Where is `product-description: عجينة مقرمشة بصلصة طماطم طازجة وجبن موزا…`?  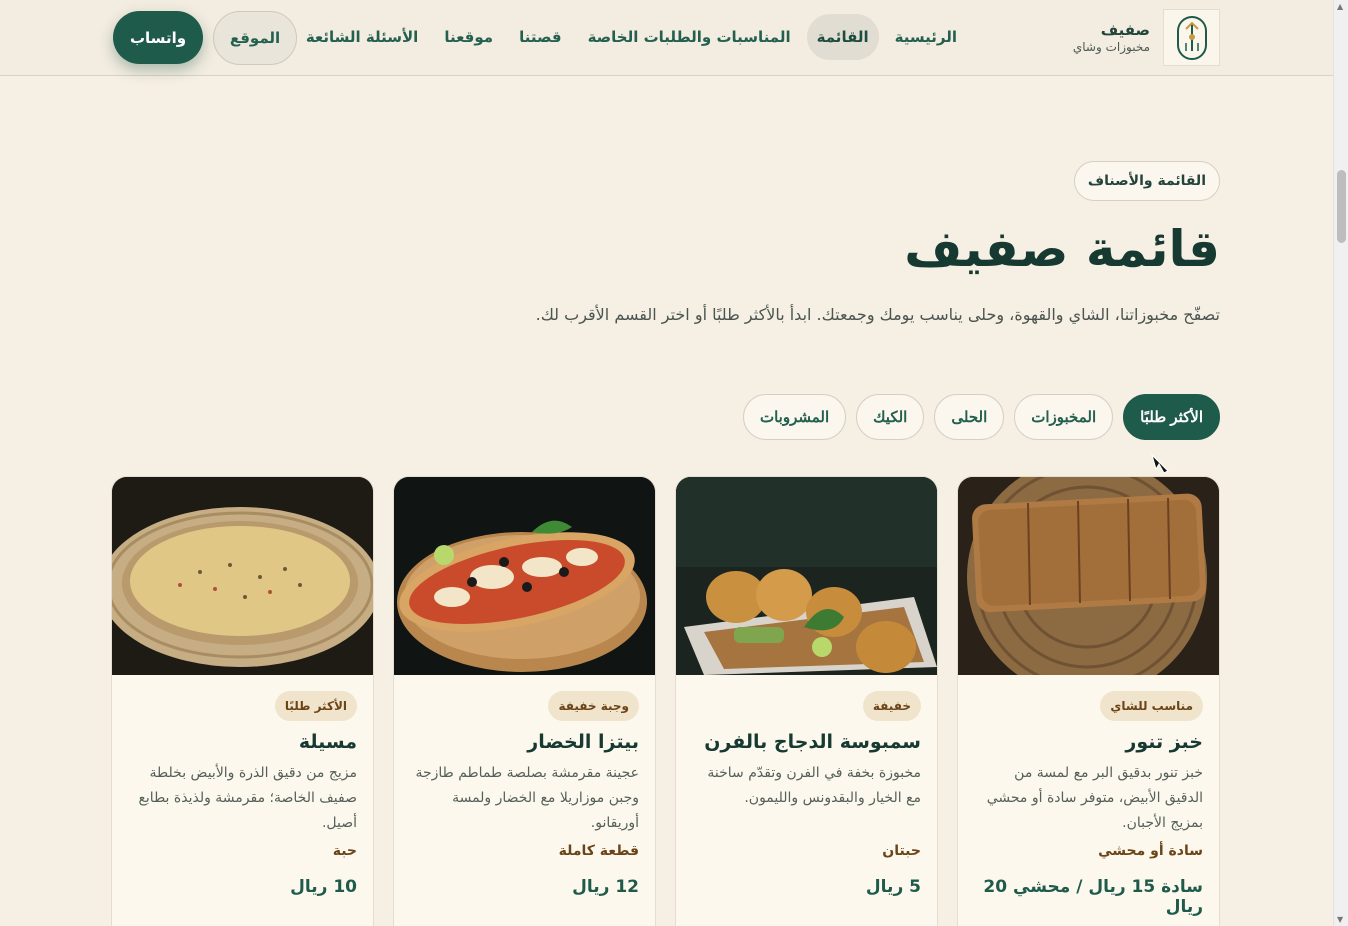
product-description: عجينة مقرمشة بصلصة طماطم طازجة وجبن موزا… is located at coordinates (527, 798).